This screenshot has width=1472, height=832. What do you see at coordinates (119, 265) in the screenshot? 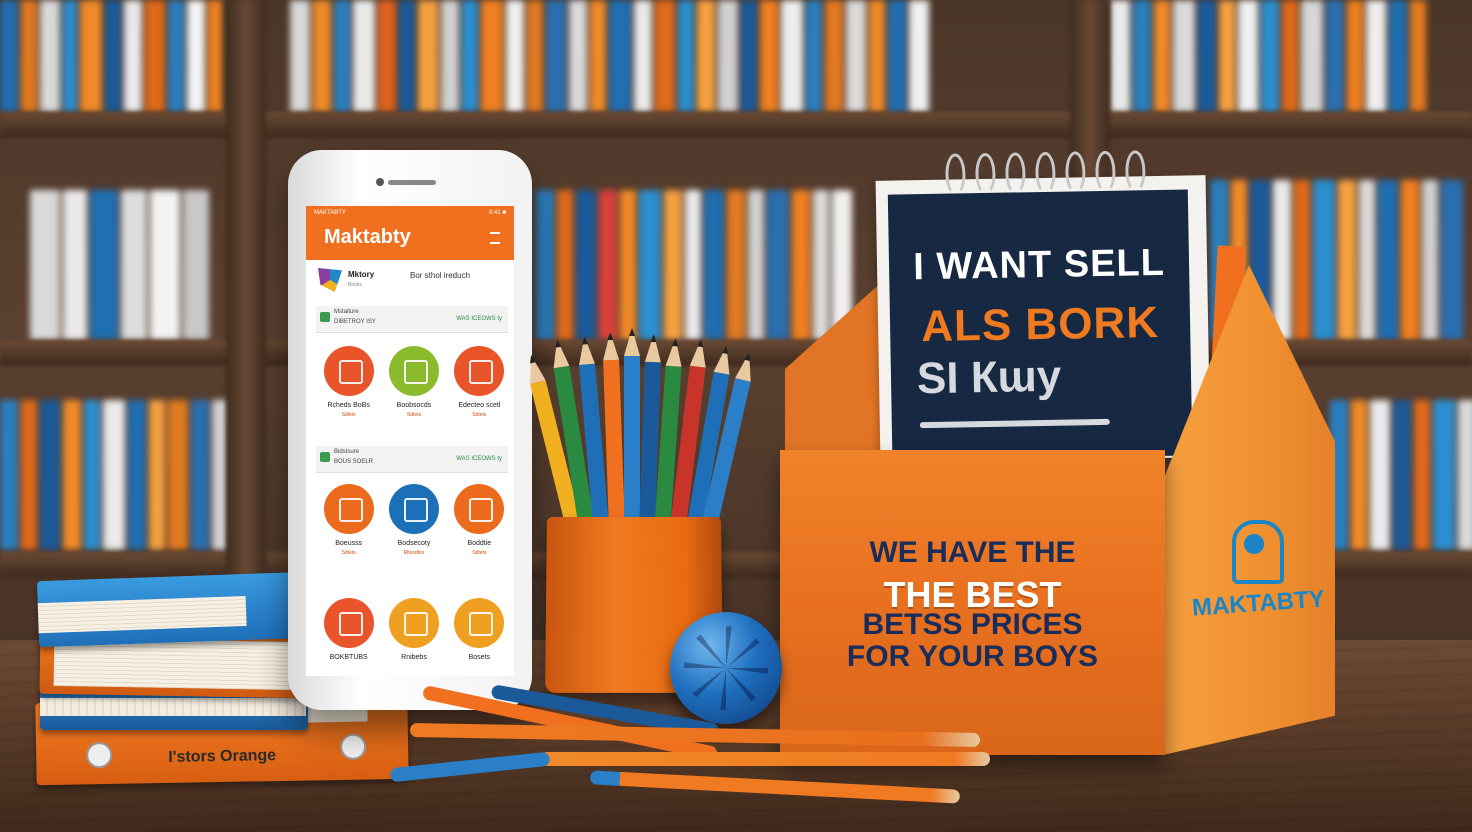
I see `blurred-books-mid-left` at bounding box center [119, 265].